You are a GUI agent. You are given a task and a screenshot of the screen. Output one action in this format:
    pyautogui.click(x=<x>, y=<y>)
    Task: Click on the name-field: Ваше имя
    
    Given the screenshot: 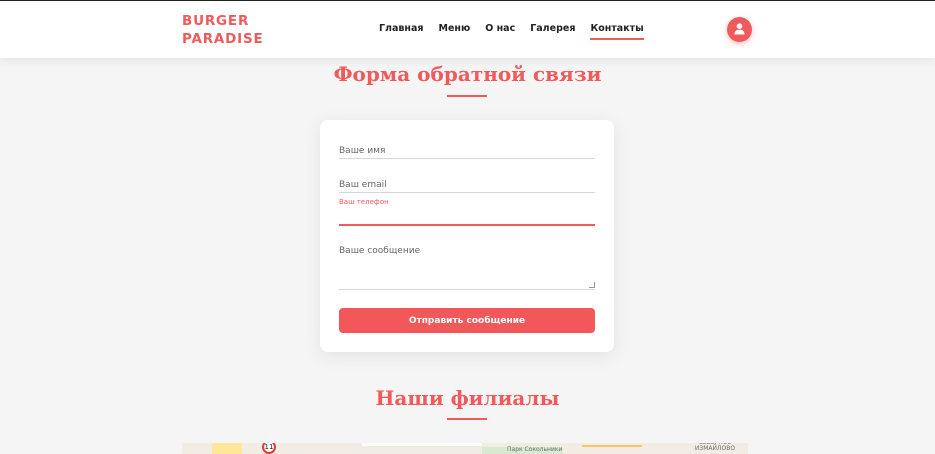 What is the action you would take?
    pyautogui.click(x=467, y=152)
    